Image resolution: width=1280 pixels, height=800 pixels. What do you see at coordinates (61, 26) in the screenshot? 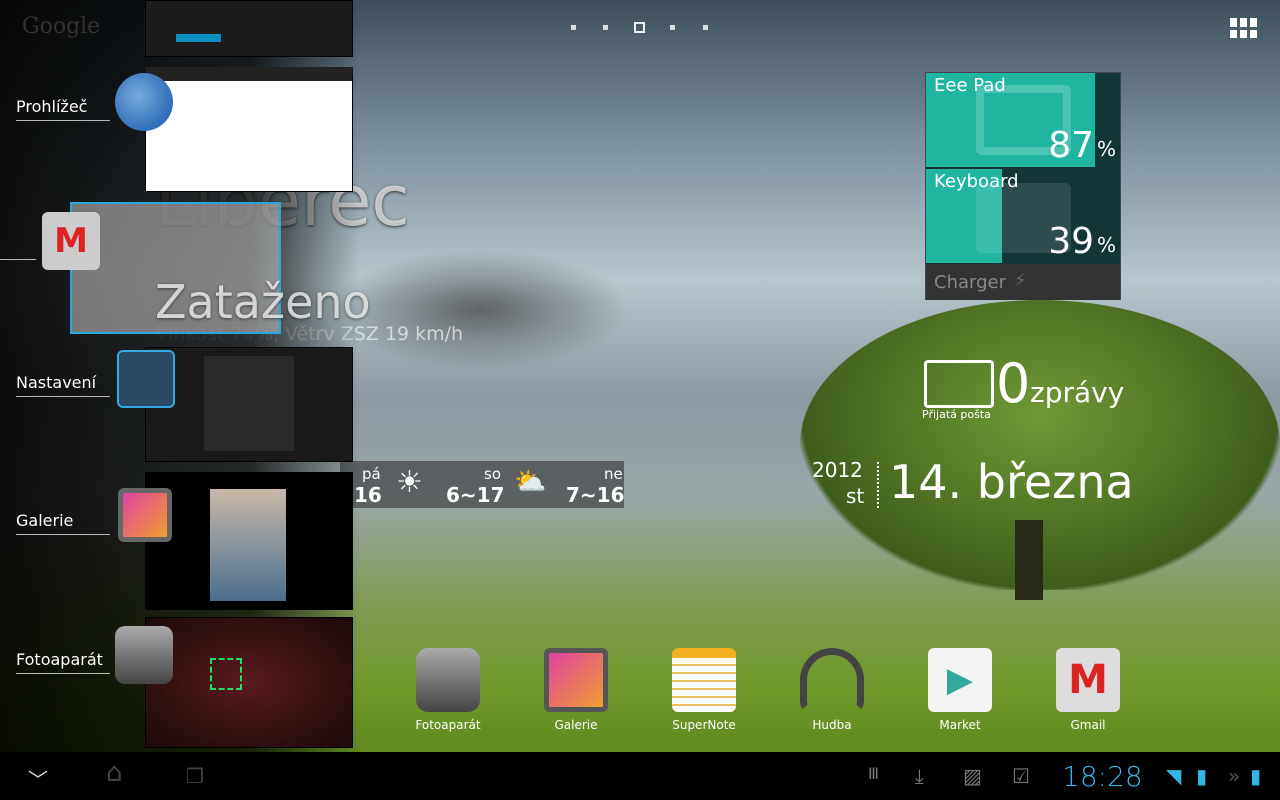
I see `google-search: Google` at bounding box center [61, 26].